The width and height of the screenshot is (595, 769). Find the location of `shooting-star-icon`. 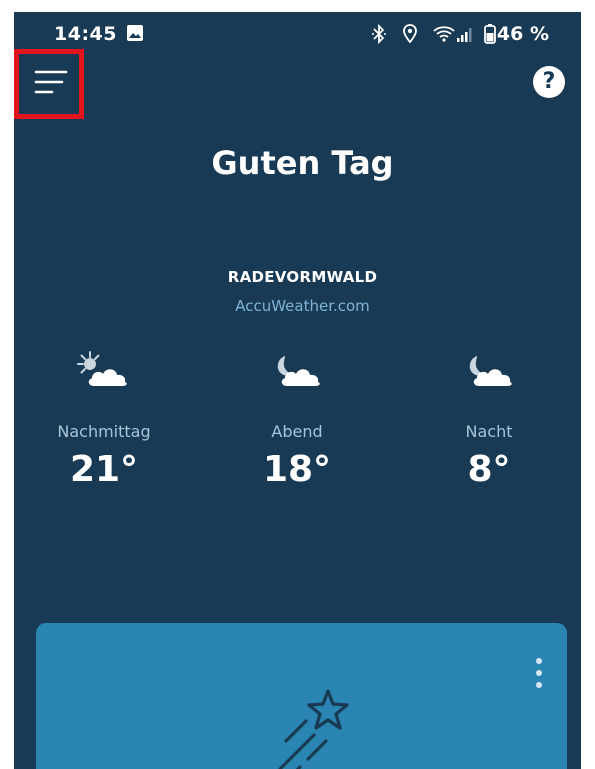

shooting-star-icon is located at coordinates (306, 726).